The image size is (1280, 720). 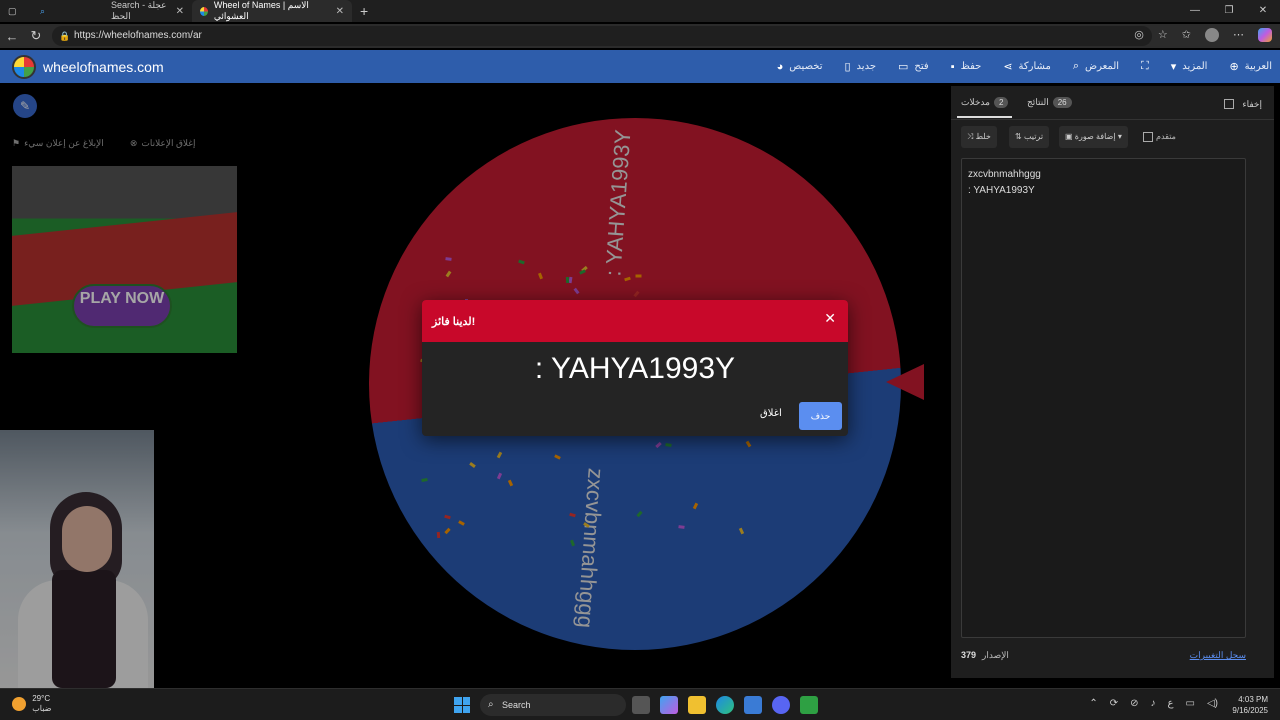 I want to click on sync-icon: ⟳, so click(x=1114, y=703).